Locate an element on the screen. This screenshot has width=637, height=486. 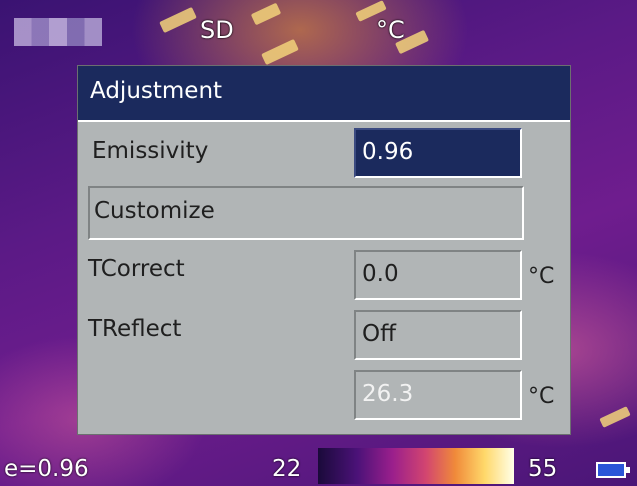
emissivity-field: 0.96 is located at coordinates (438, 153).